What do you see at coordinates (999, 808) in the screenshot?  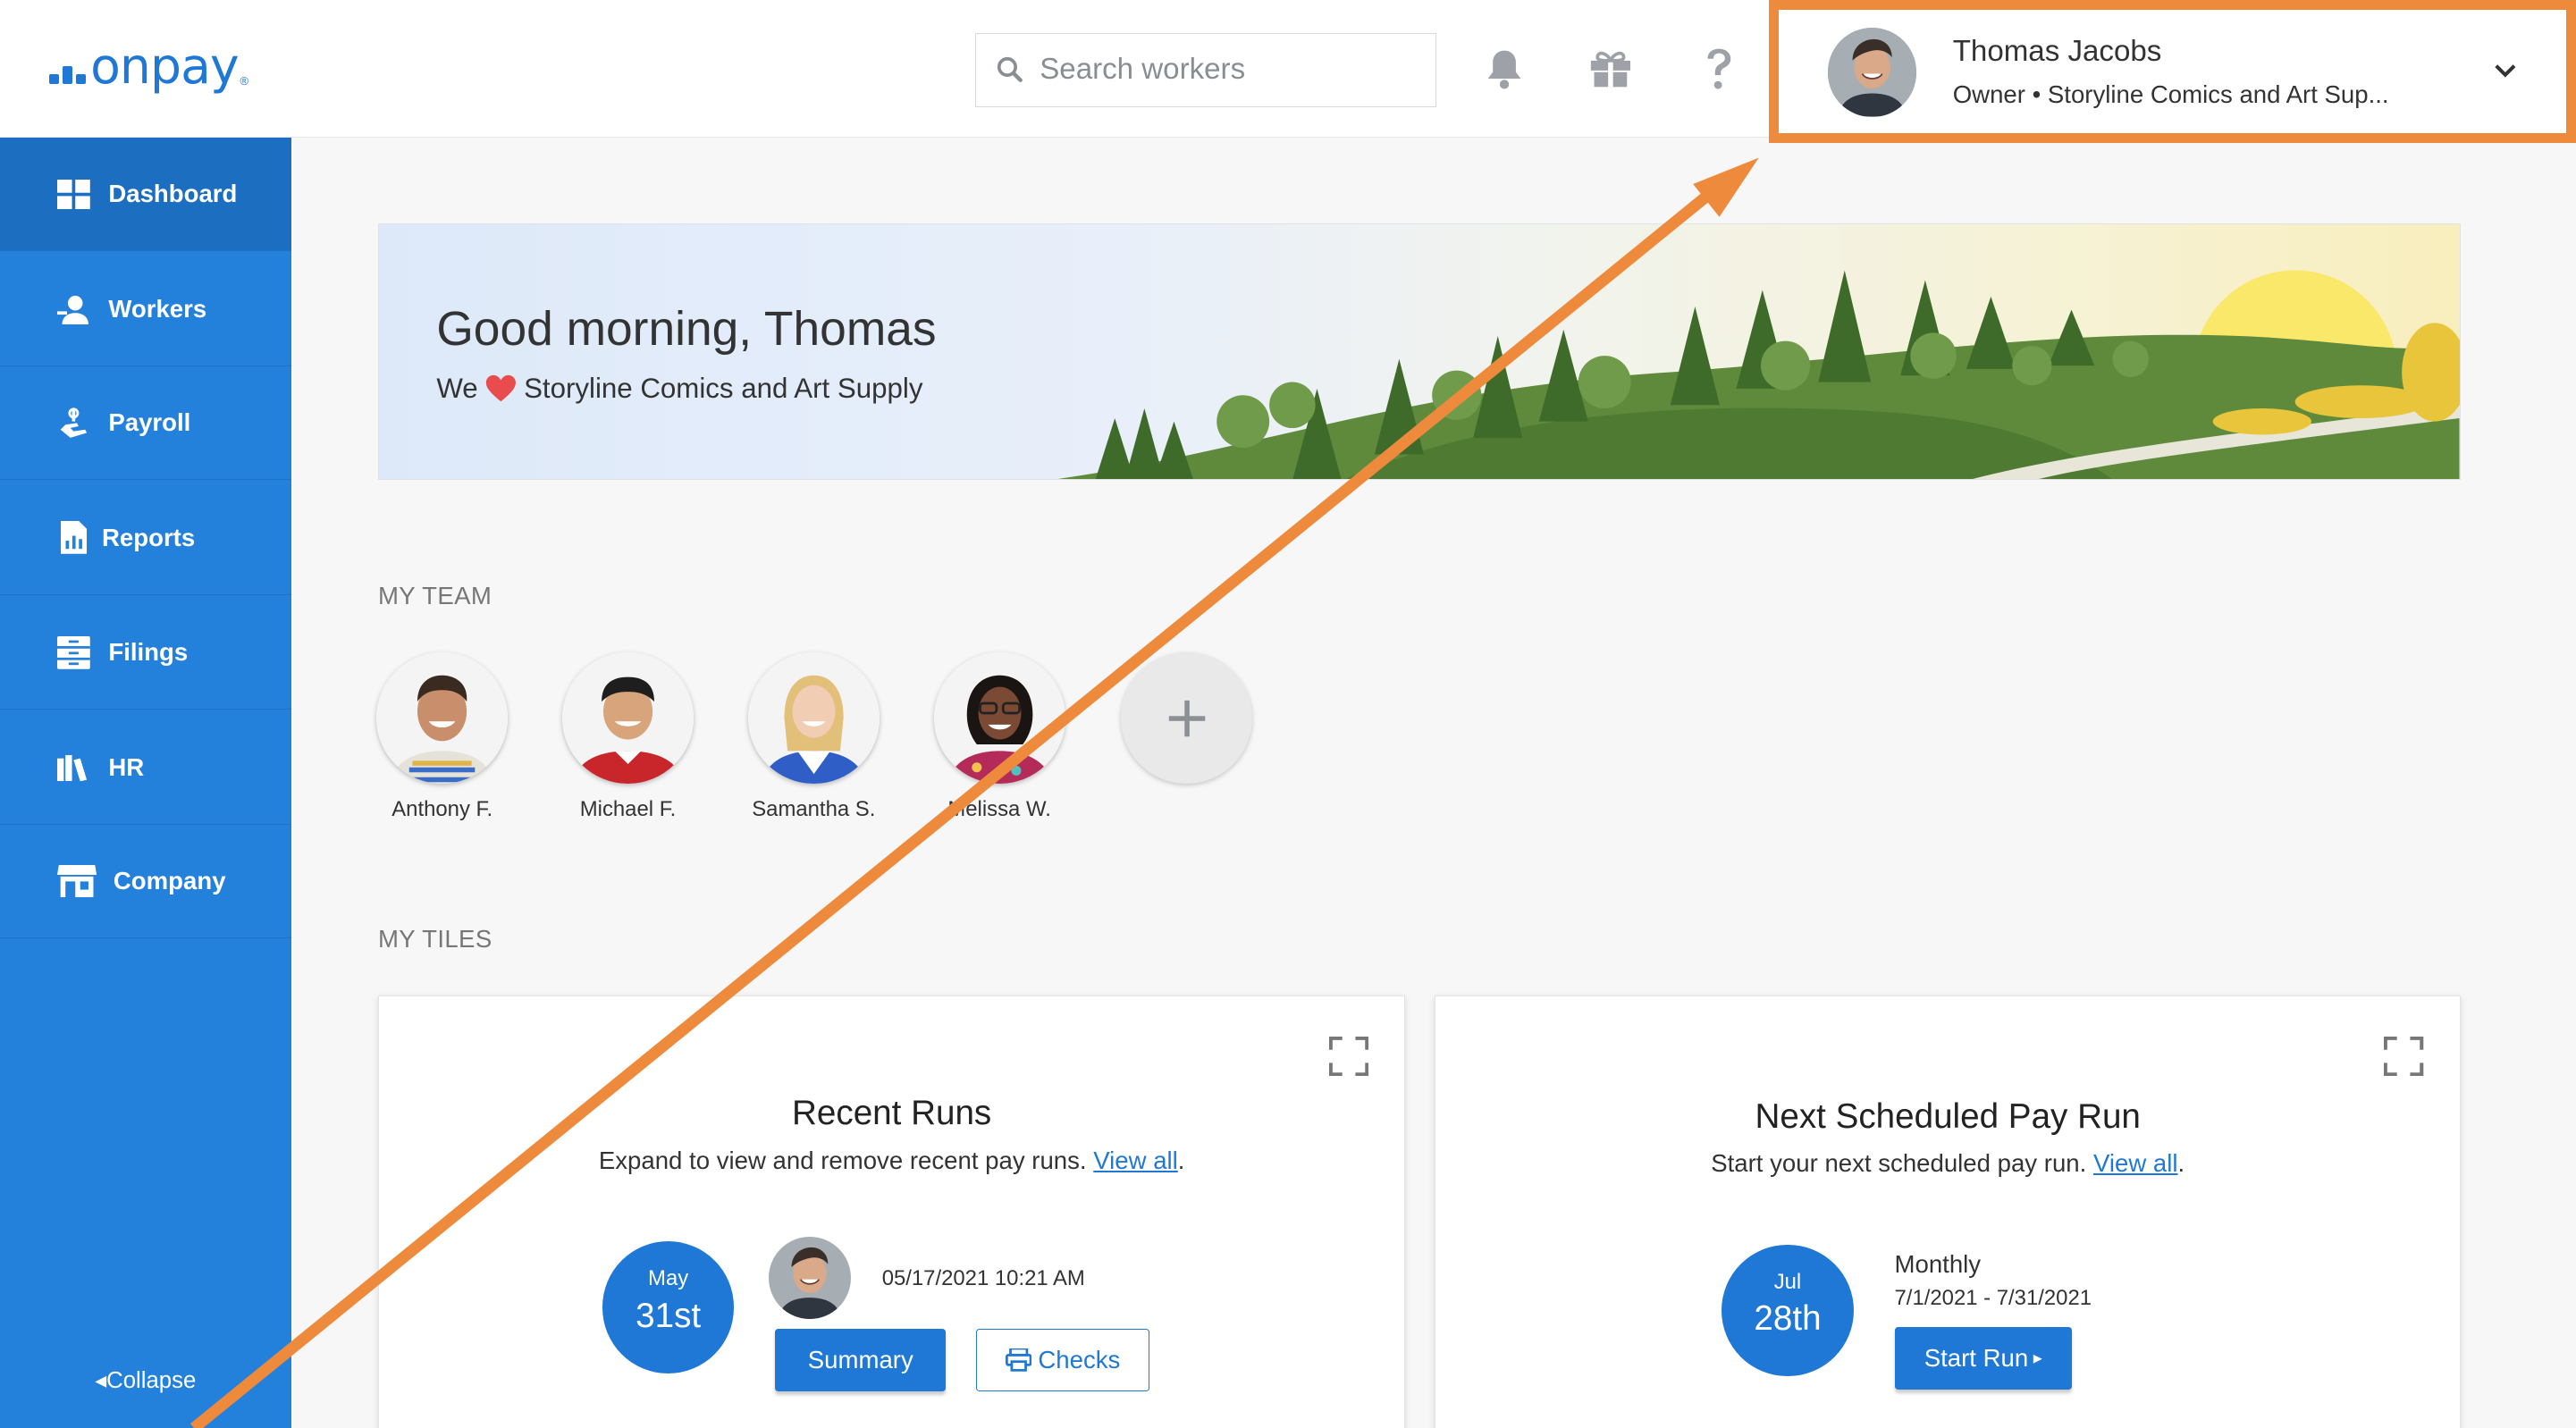 I see `team-member-name: Melissa W.` at bounding box center [999, 808].